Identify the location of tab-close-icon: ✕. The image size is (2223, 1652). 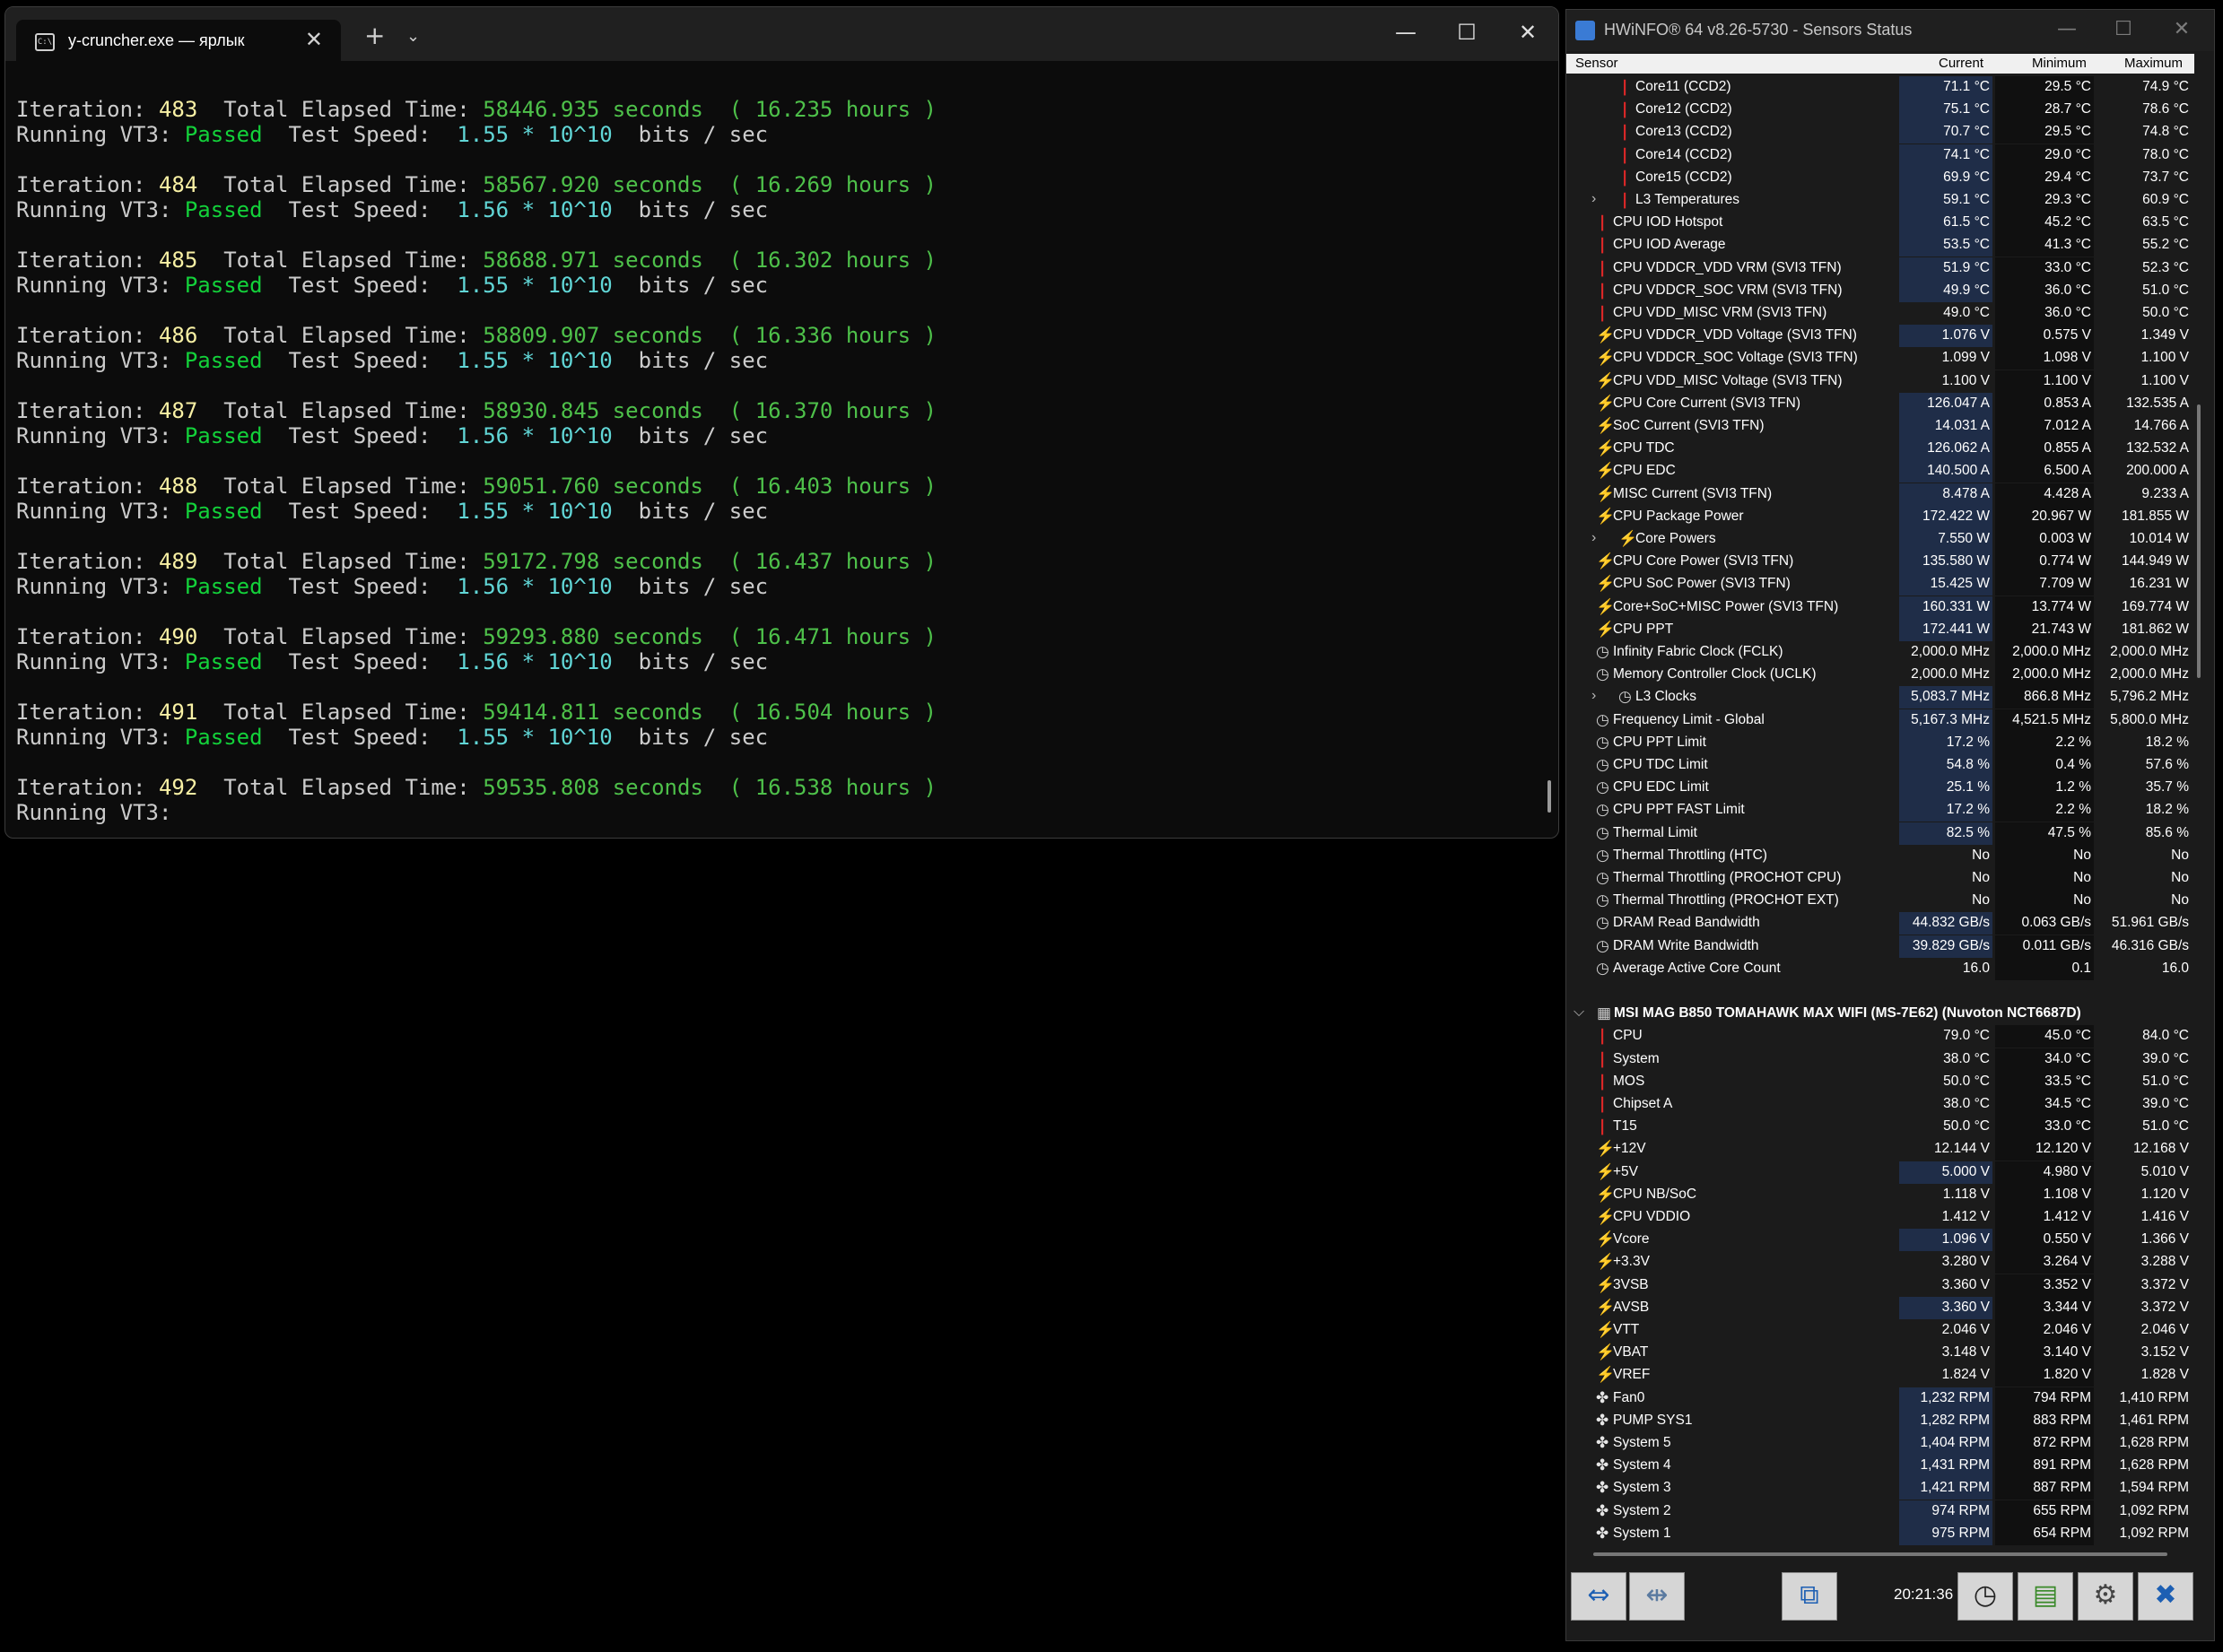
(314, 39).